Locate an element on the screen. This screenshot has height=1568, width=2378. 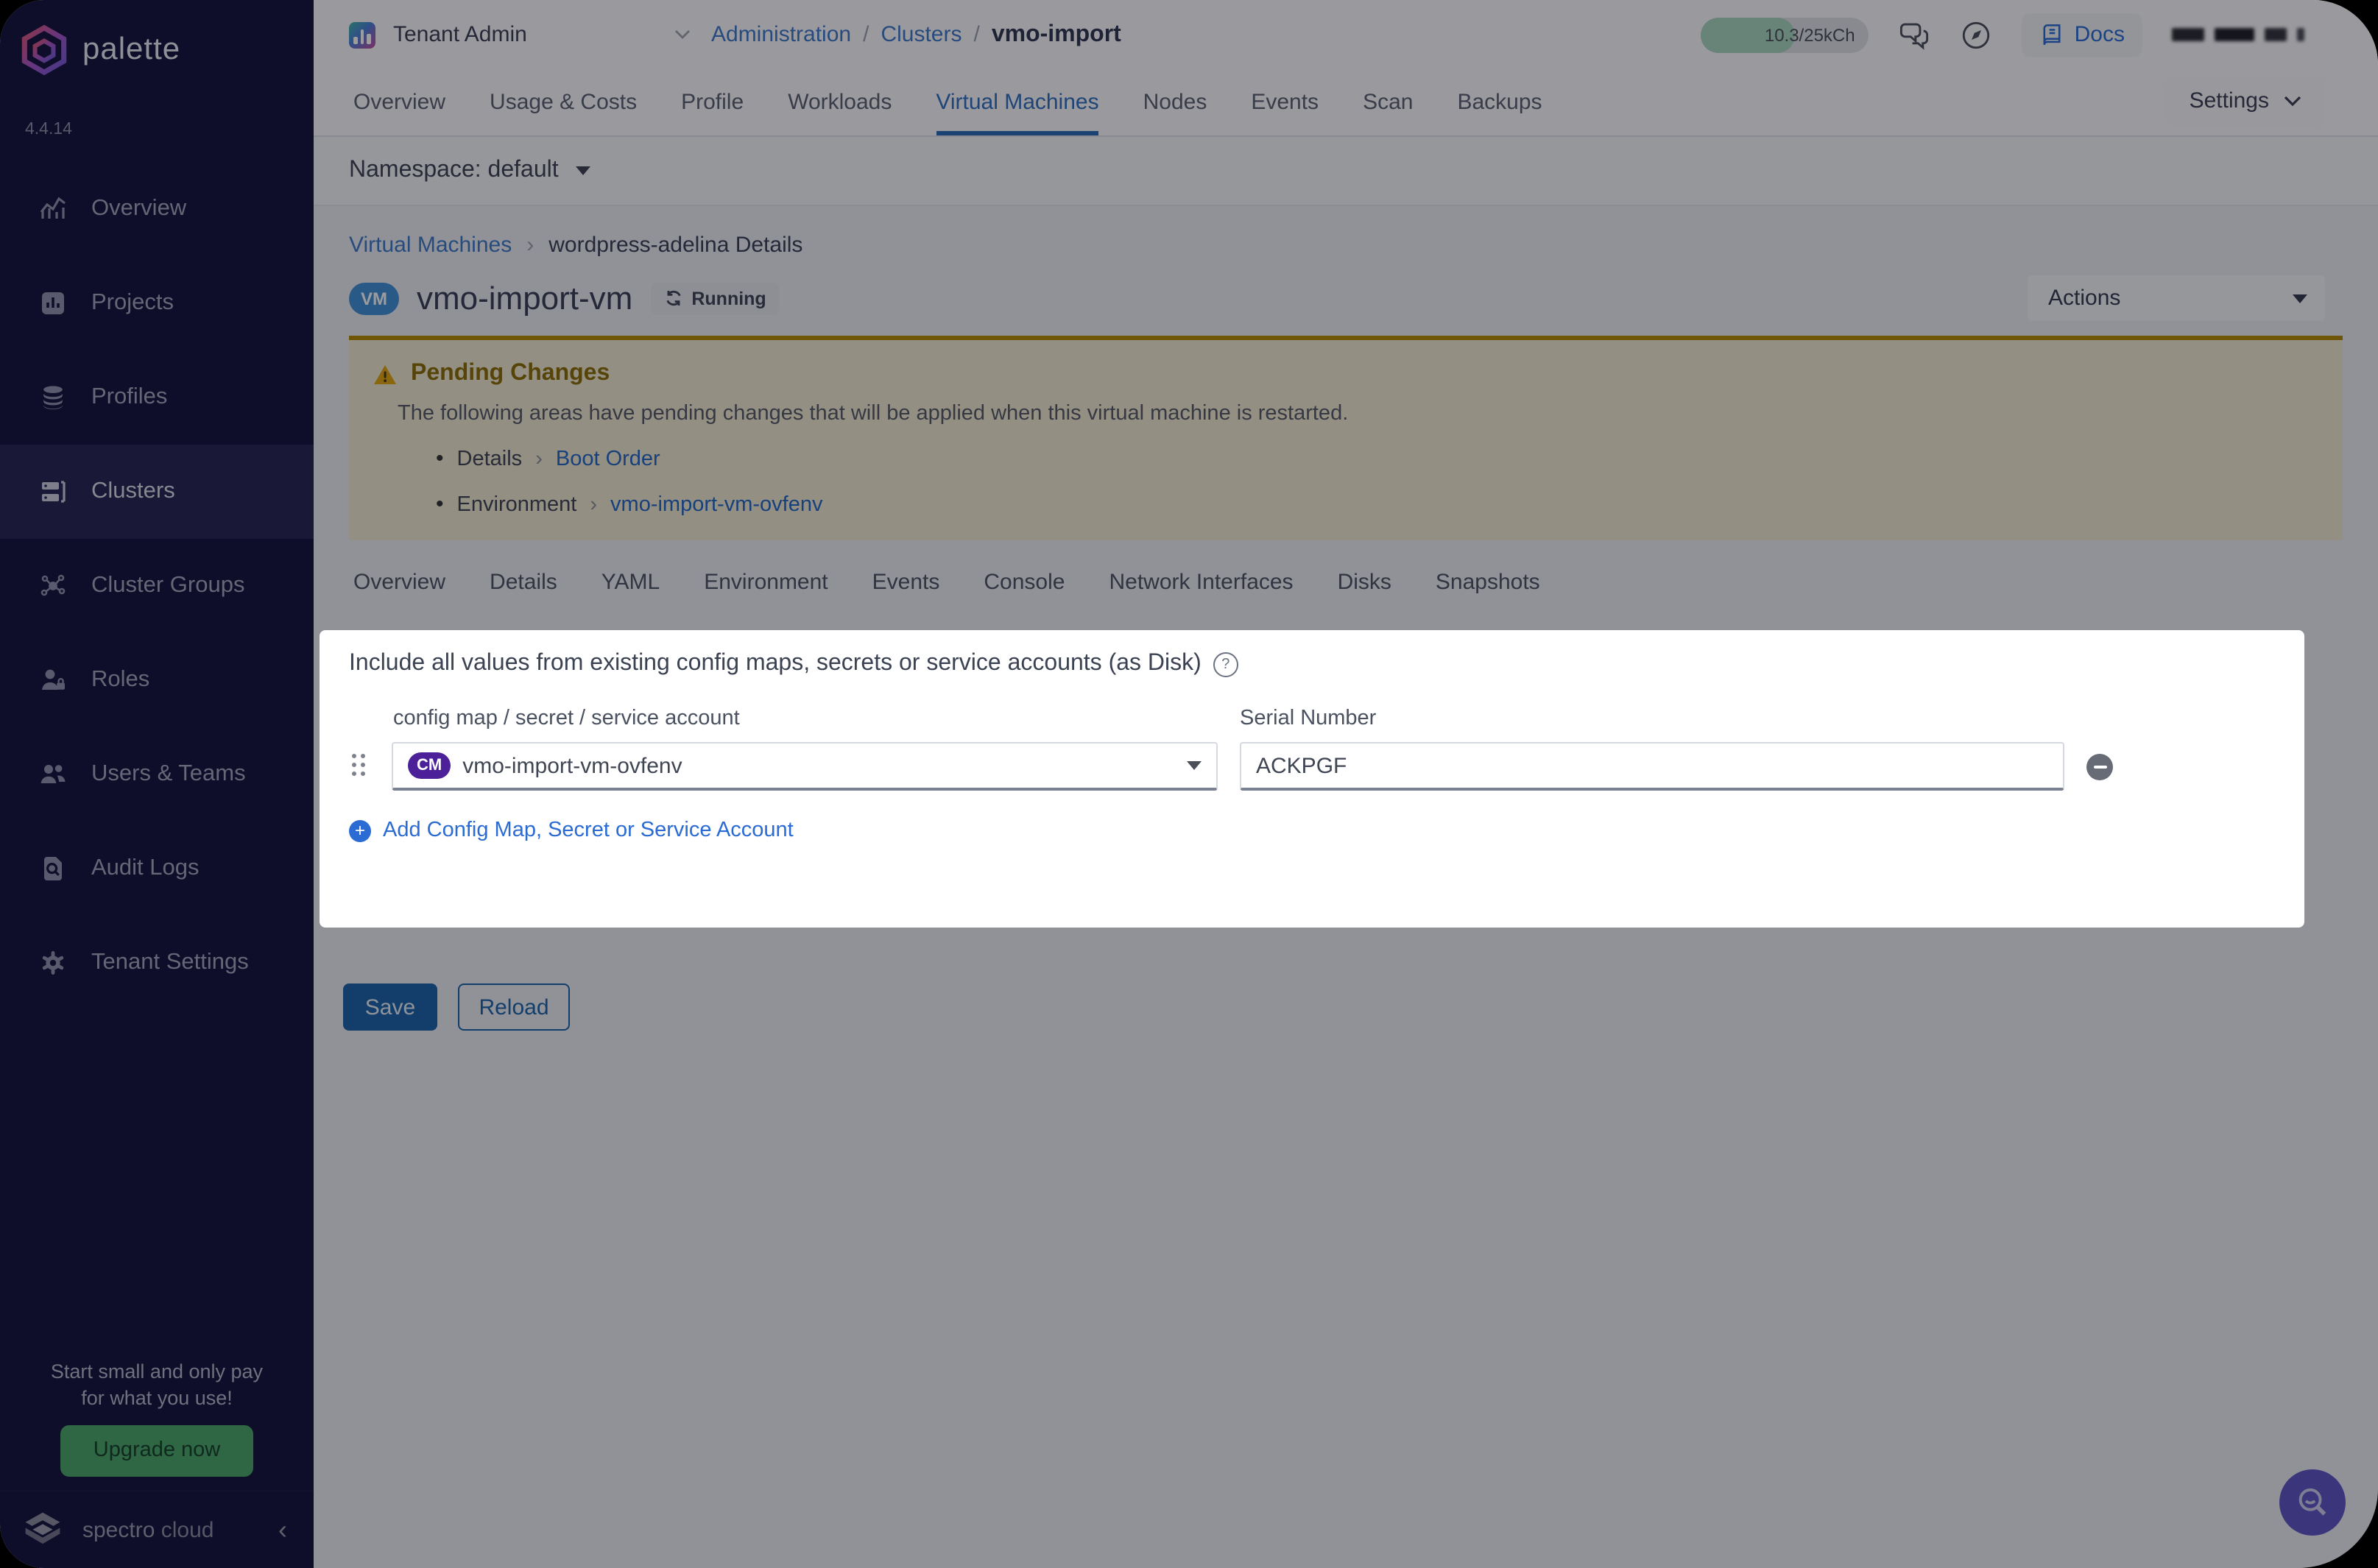
support-search-fab is located at coordinates (2312, 1502).